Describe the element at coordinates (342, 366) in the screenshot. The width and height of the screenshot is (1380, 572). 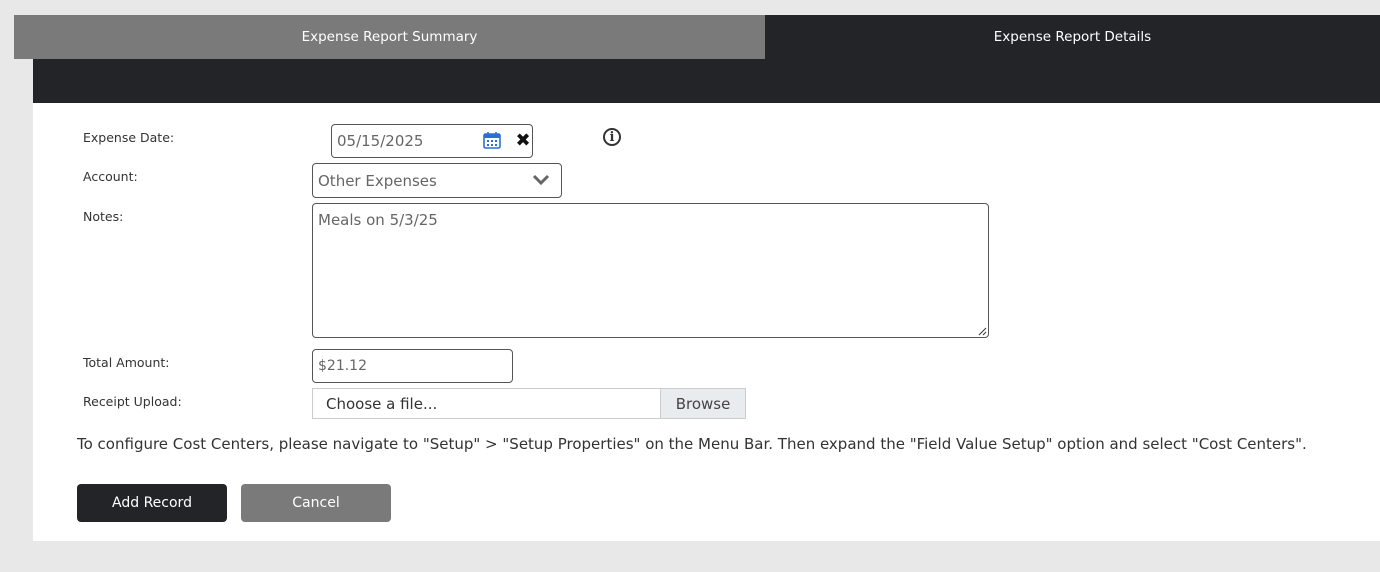
I see `total-amount-value: $21.12` at that location.